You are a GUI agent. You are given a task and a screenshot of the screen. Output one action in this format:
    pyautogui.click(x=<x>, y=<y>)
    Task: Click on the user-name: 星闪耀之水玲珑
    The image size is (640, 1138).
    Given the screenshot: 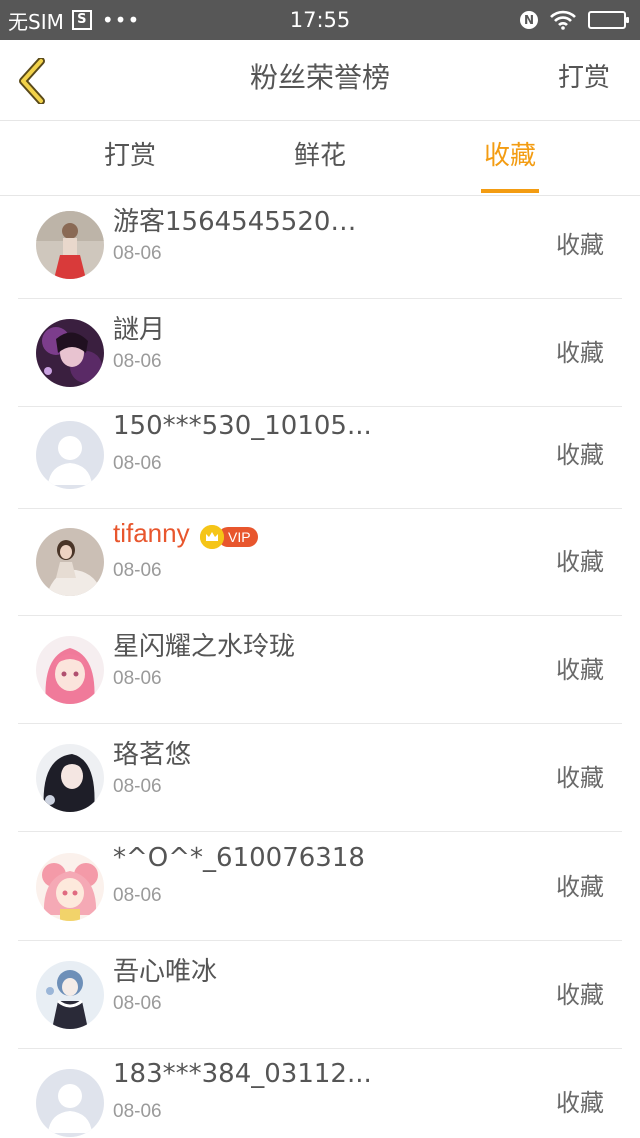 What is the action you would take?
    pyautogui.click(x=204, y=647)
    